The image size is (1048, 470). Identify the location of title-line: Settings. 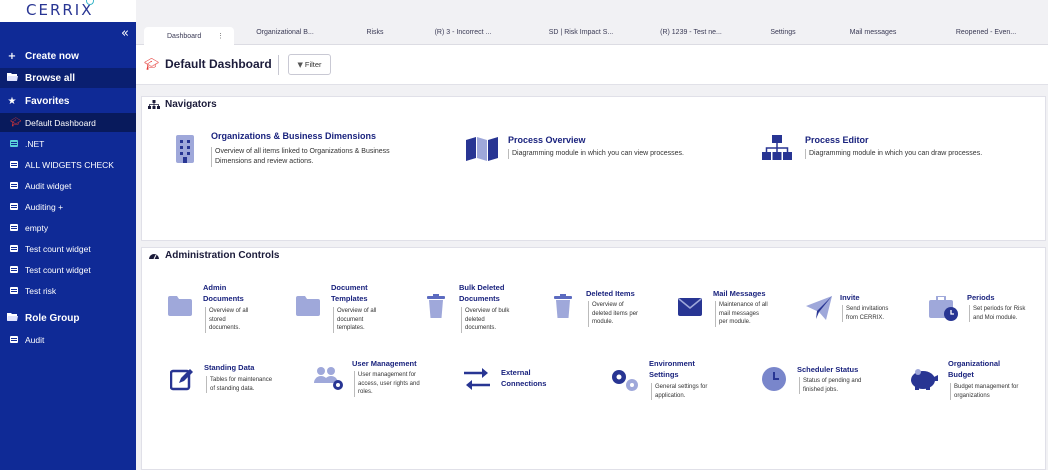
(664, 374).